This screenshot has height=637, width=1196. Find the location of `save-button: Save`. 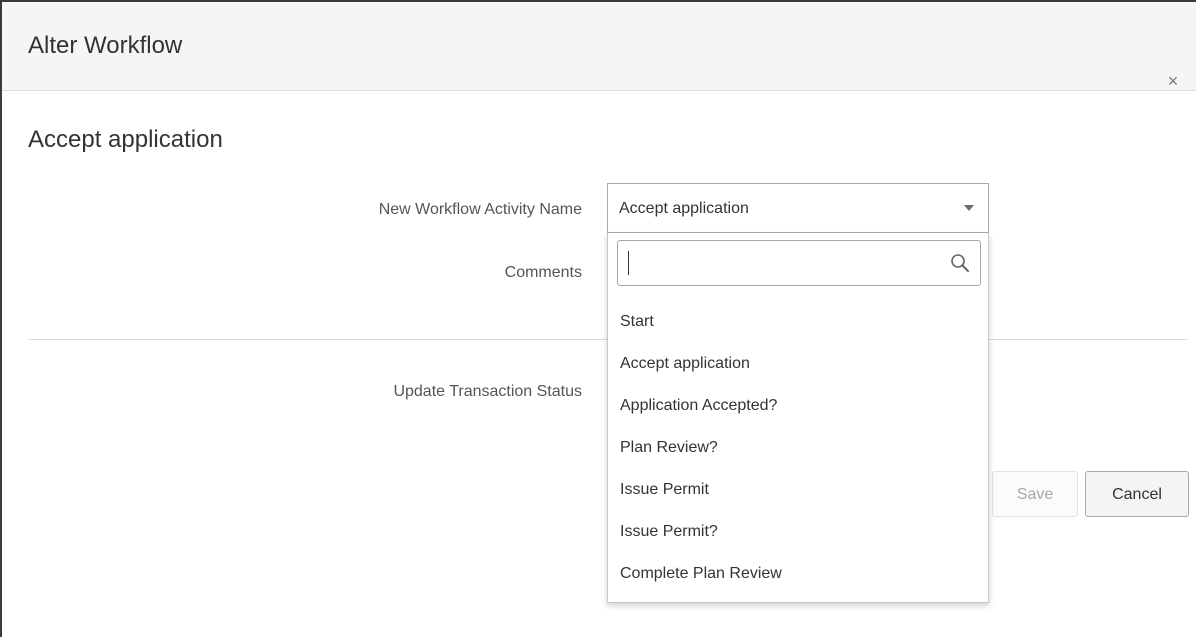

save-button: Save is located at coordinates (1035, 494).